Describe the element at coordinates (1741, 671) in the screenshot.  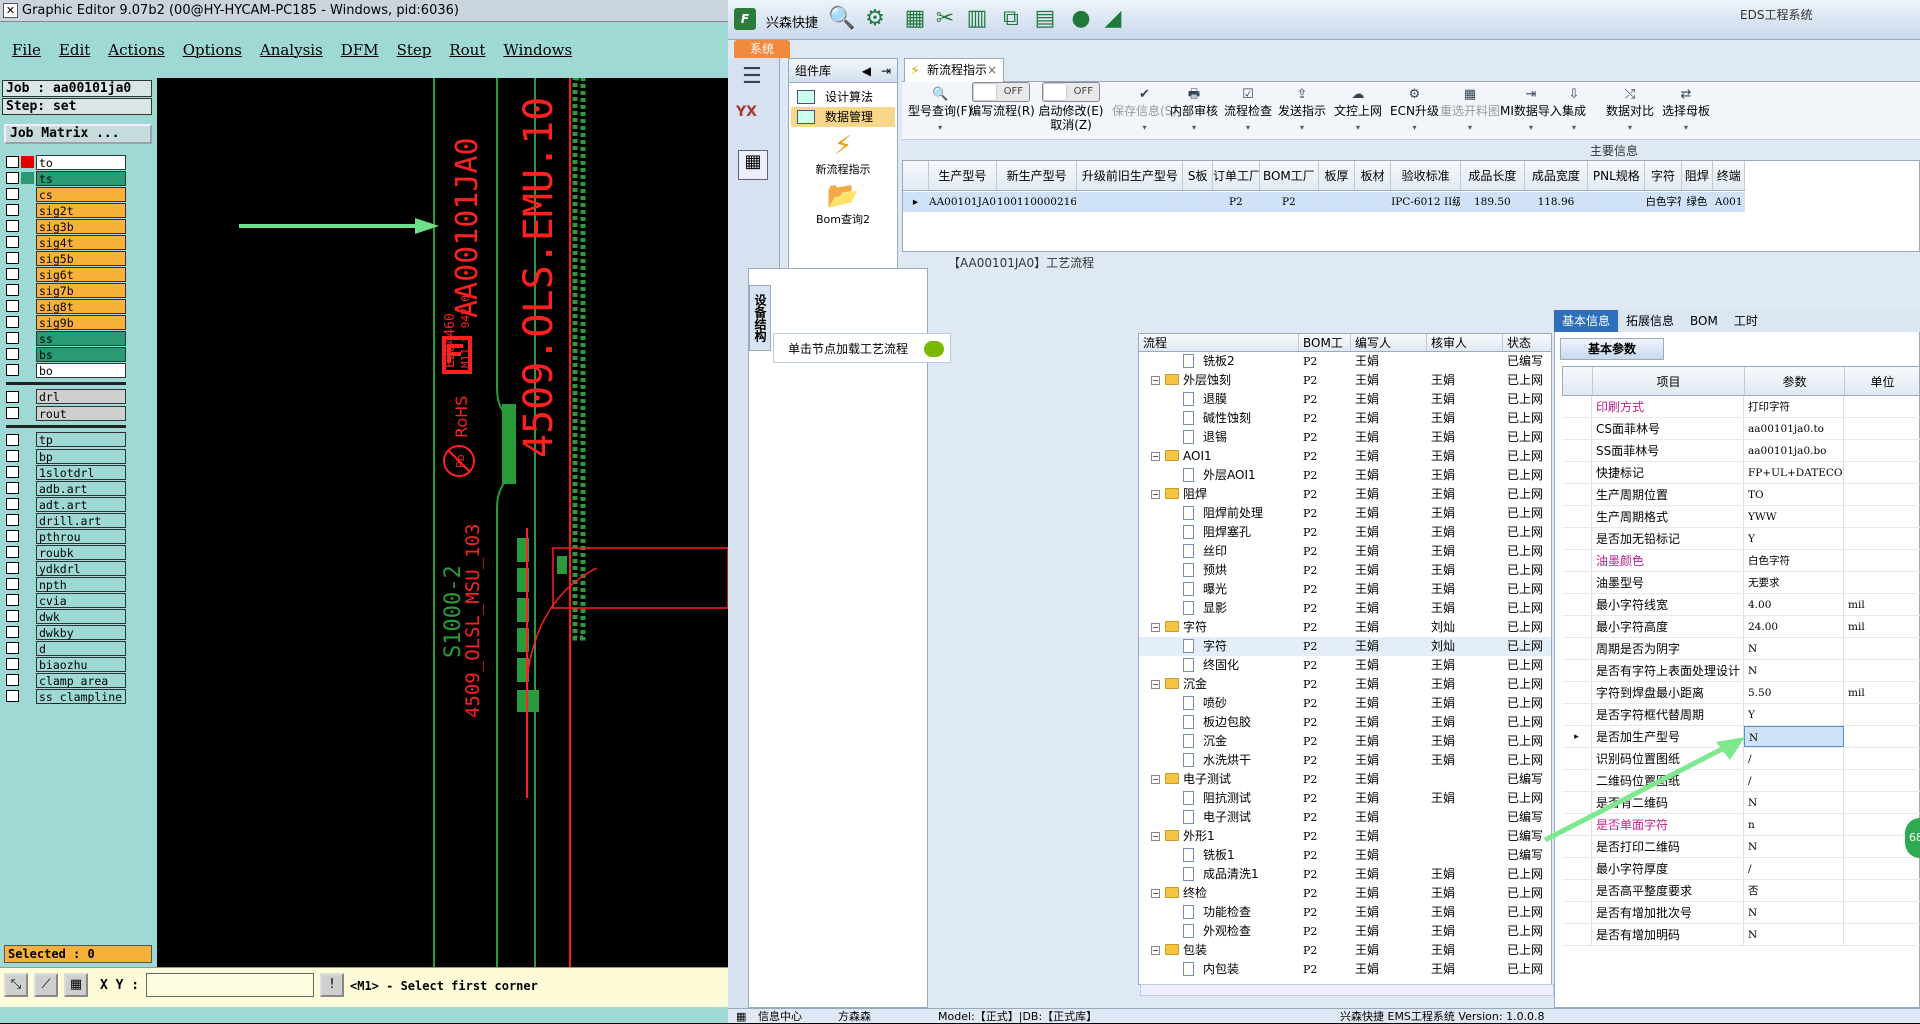
I see `param-row: 是否有字符上表面处理设计 N` at that location.